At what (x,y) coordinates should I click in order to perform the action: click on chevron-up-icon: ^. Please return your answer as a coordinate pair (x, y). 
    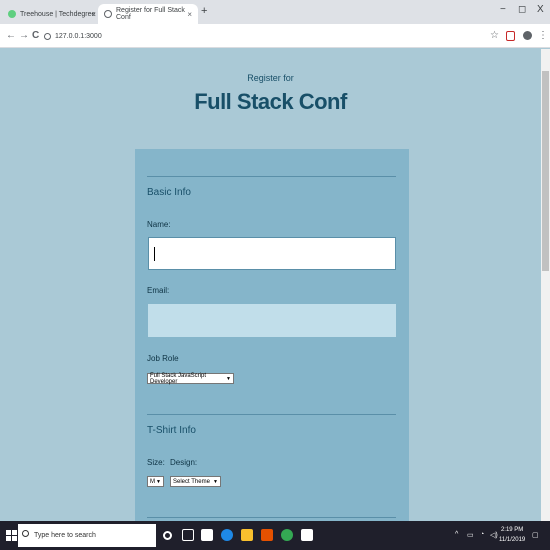
    Looking at the image, I should click on (456, 534).